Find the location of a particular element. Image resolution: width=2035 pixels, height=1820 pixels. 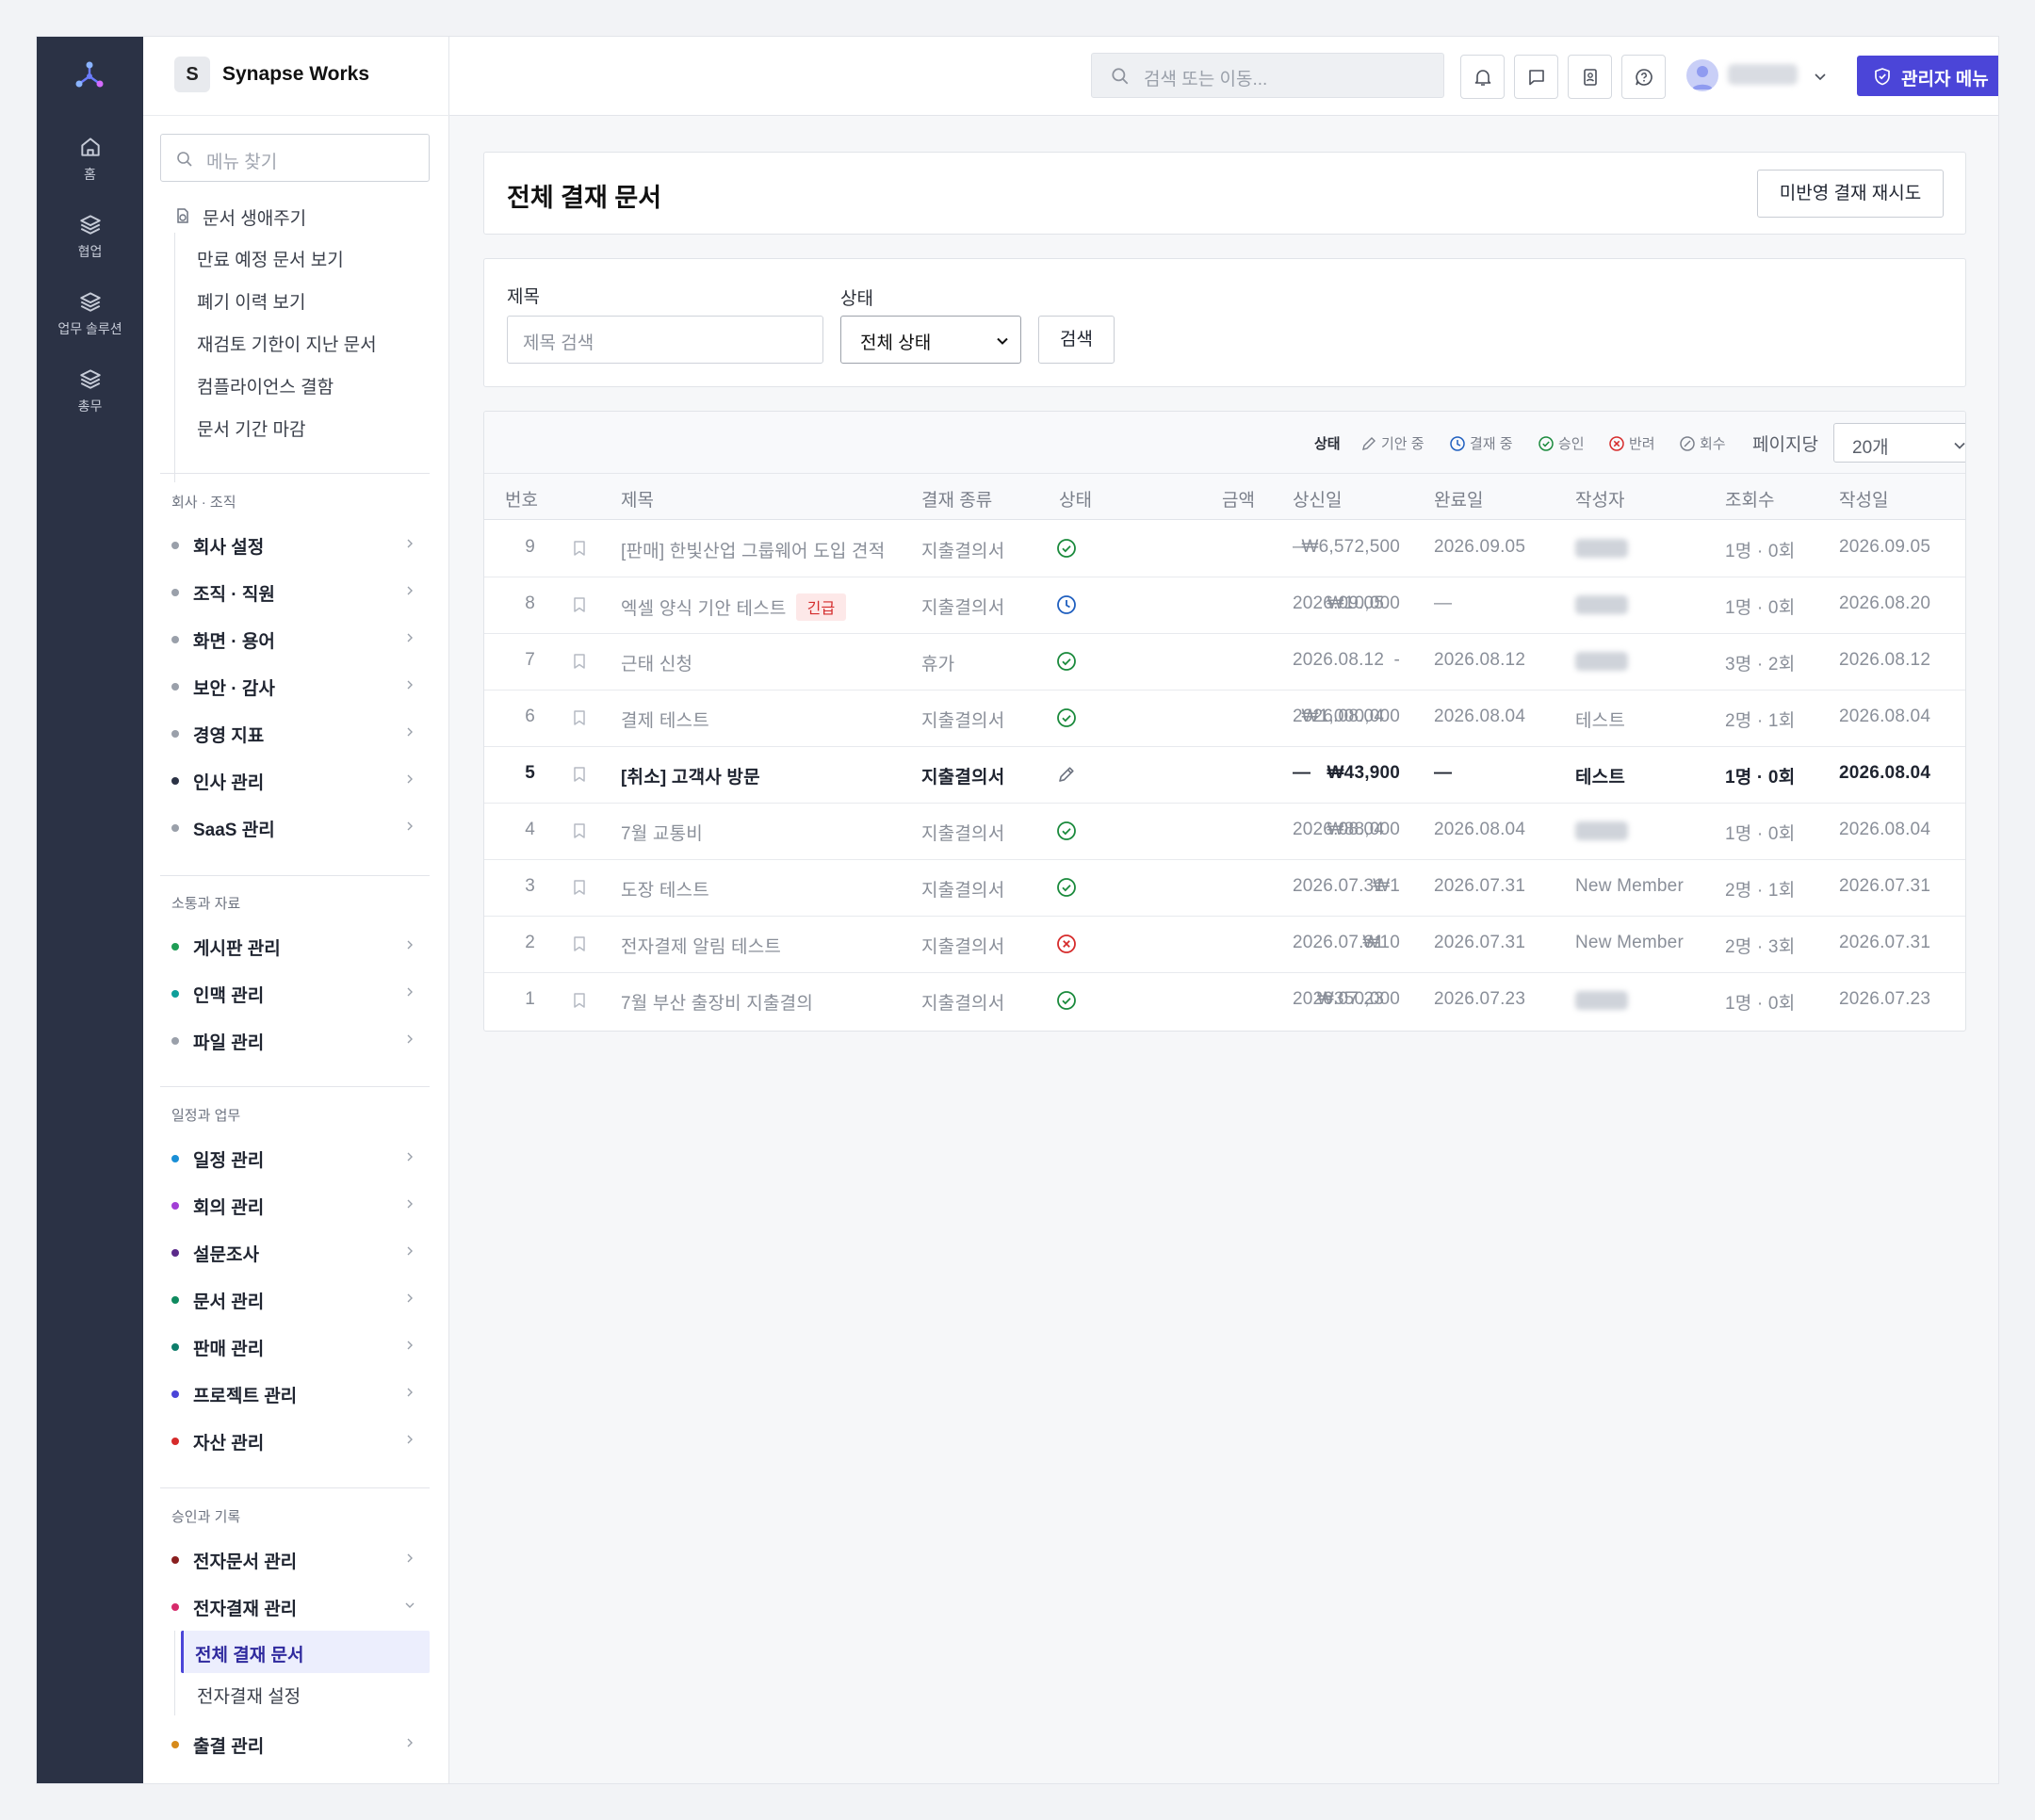

cell-title: 근태 신청 is located at coordinates (656, 662).